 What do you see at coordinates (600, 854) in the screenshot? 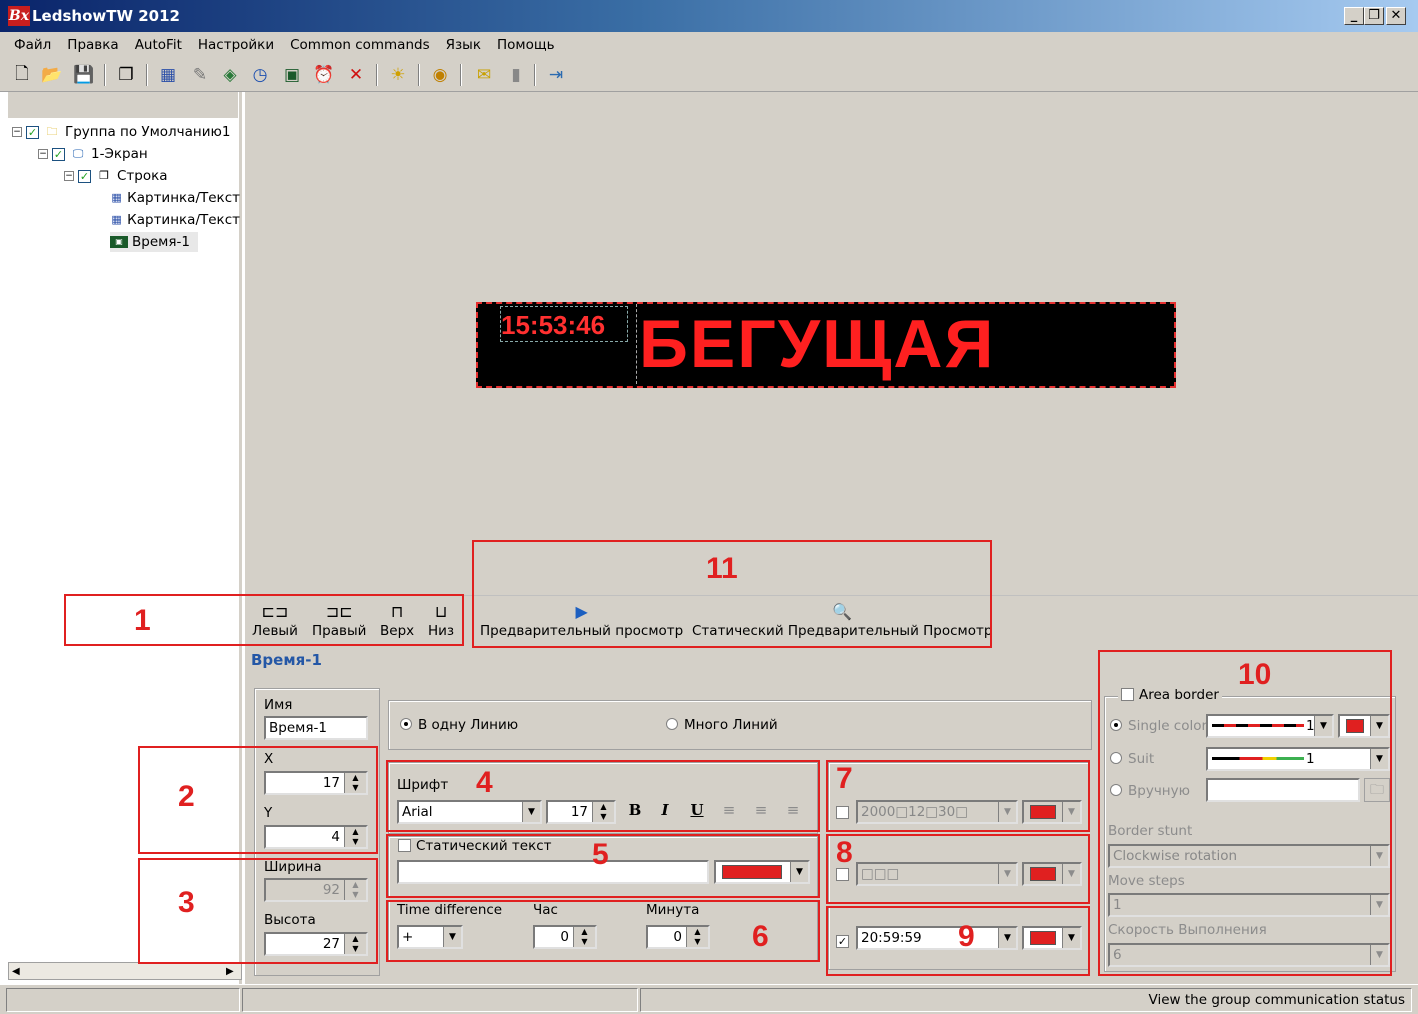
I see `annotation-number: 5` at bounding box center [600, 854].